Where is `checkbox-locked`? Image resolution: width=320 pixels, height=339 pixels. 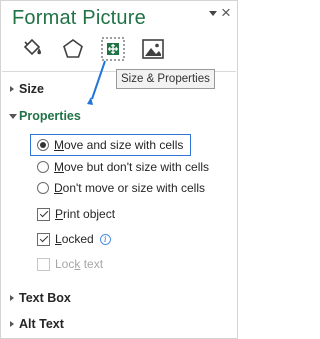 checkbox-locked is located at coordinates (43, 239).